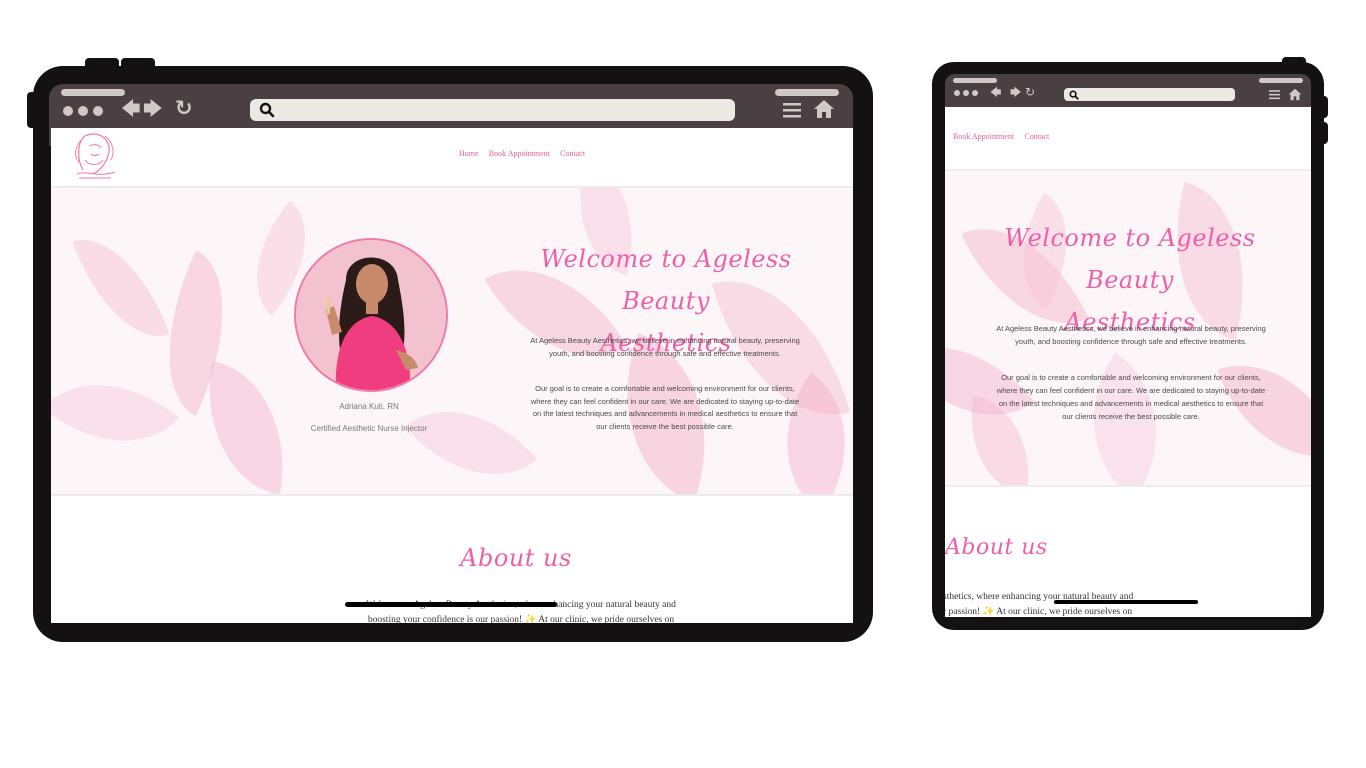  Describe the element at coordinates (369, 406) in the screenshot. I see `staff-name: Adriana Kuti, RN` at that location.